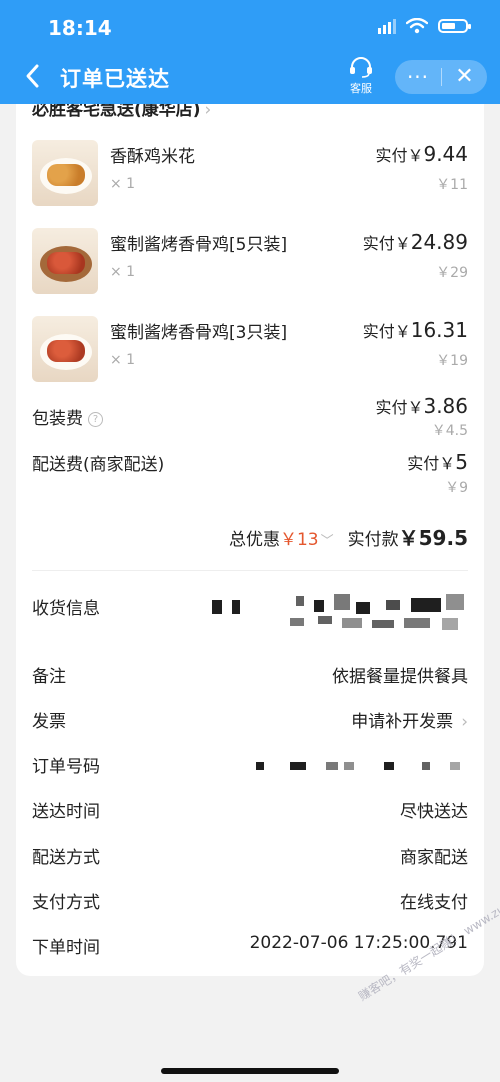 This screenshot has height=1082, width=500. Describe the element at coordinates (152, 157) in the screenshot. I see `item-name: 香酥鸡米花` at that location.